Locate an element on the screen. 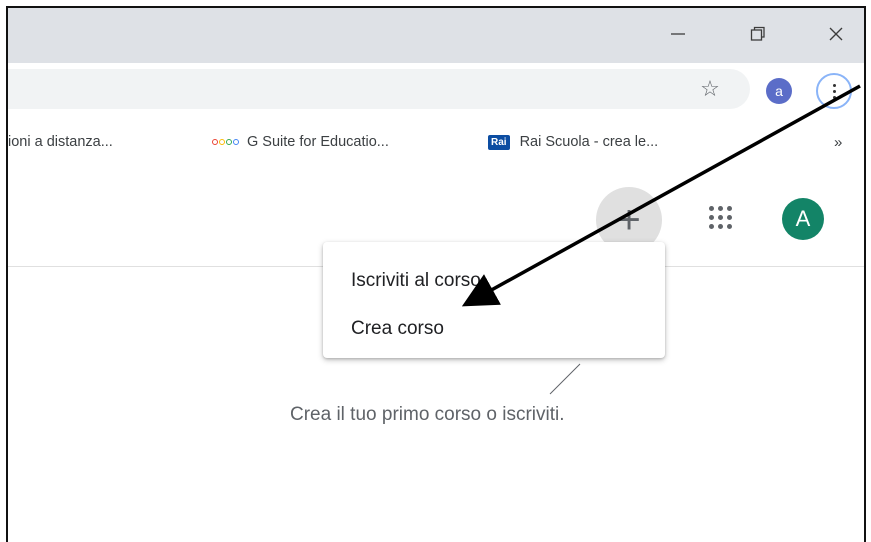 Image resolution: width=871 pixels, height=542 pixels. close-icon is located at coordinates (836, 34).